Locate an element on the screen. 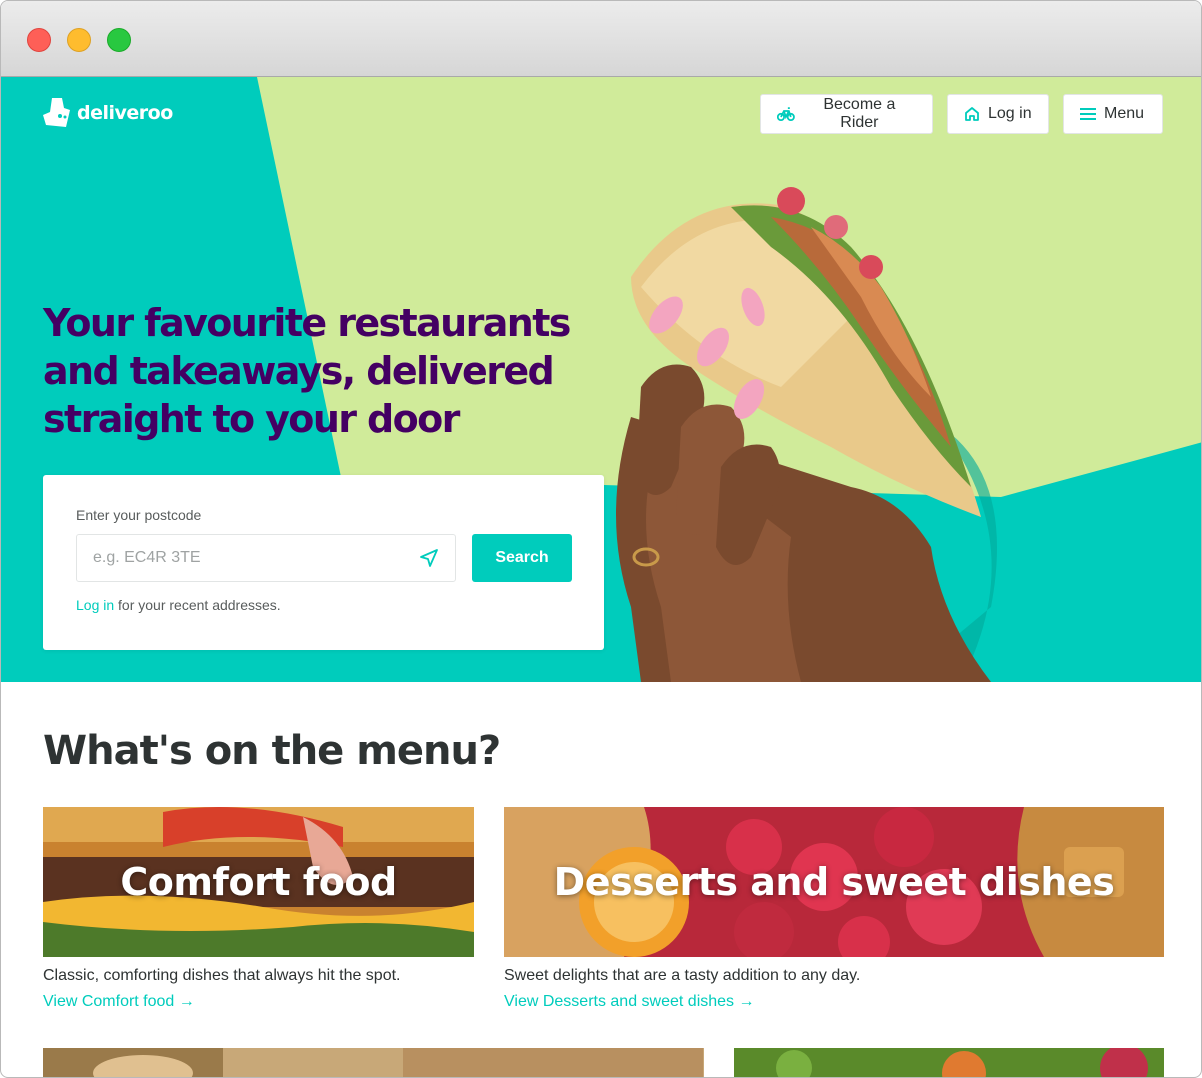  menu-button: Menu is located at coordinates (1113, 114).